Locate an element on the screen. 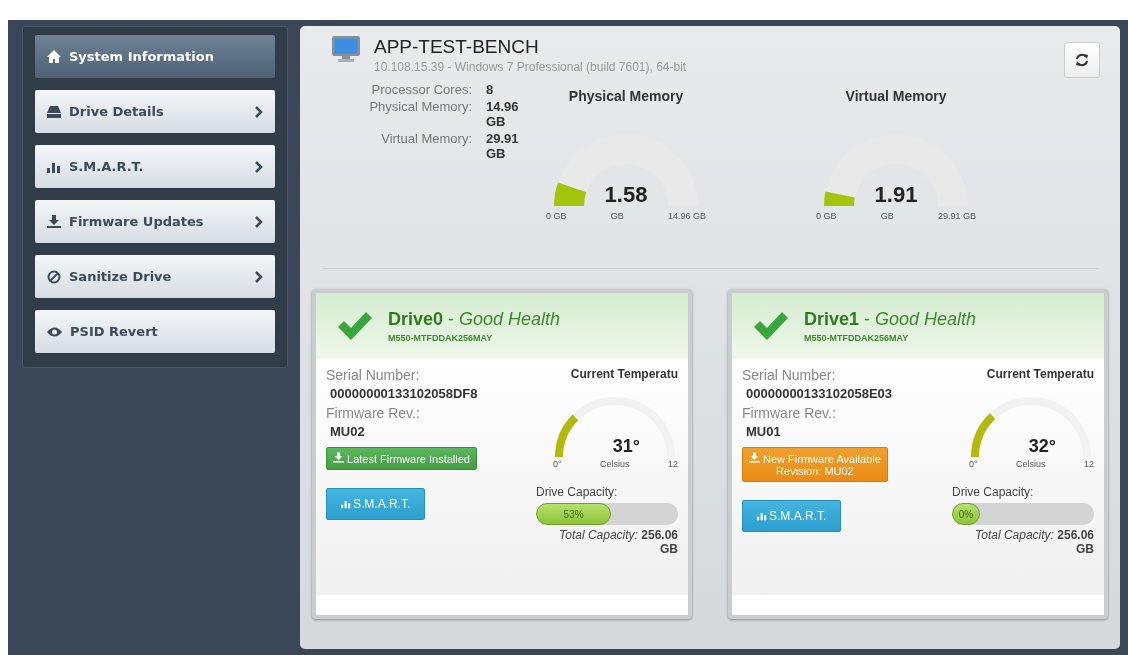 This screenshot has height=655, width=1128. sidebar-item: S.M.A.R.T. is located at coordinates (155, 166).